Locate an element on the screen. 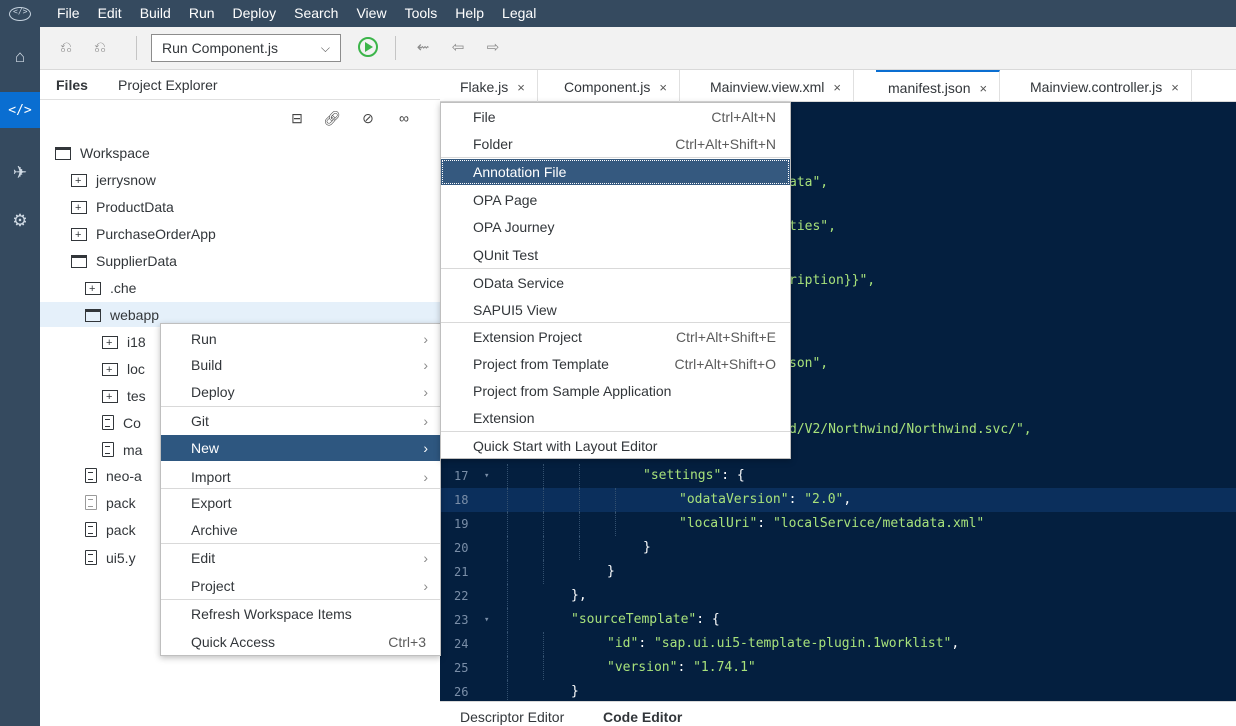  tree-item-jerrysnow: jerrysnow is located at coordinates (113, 180).